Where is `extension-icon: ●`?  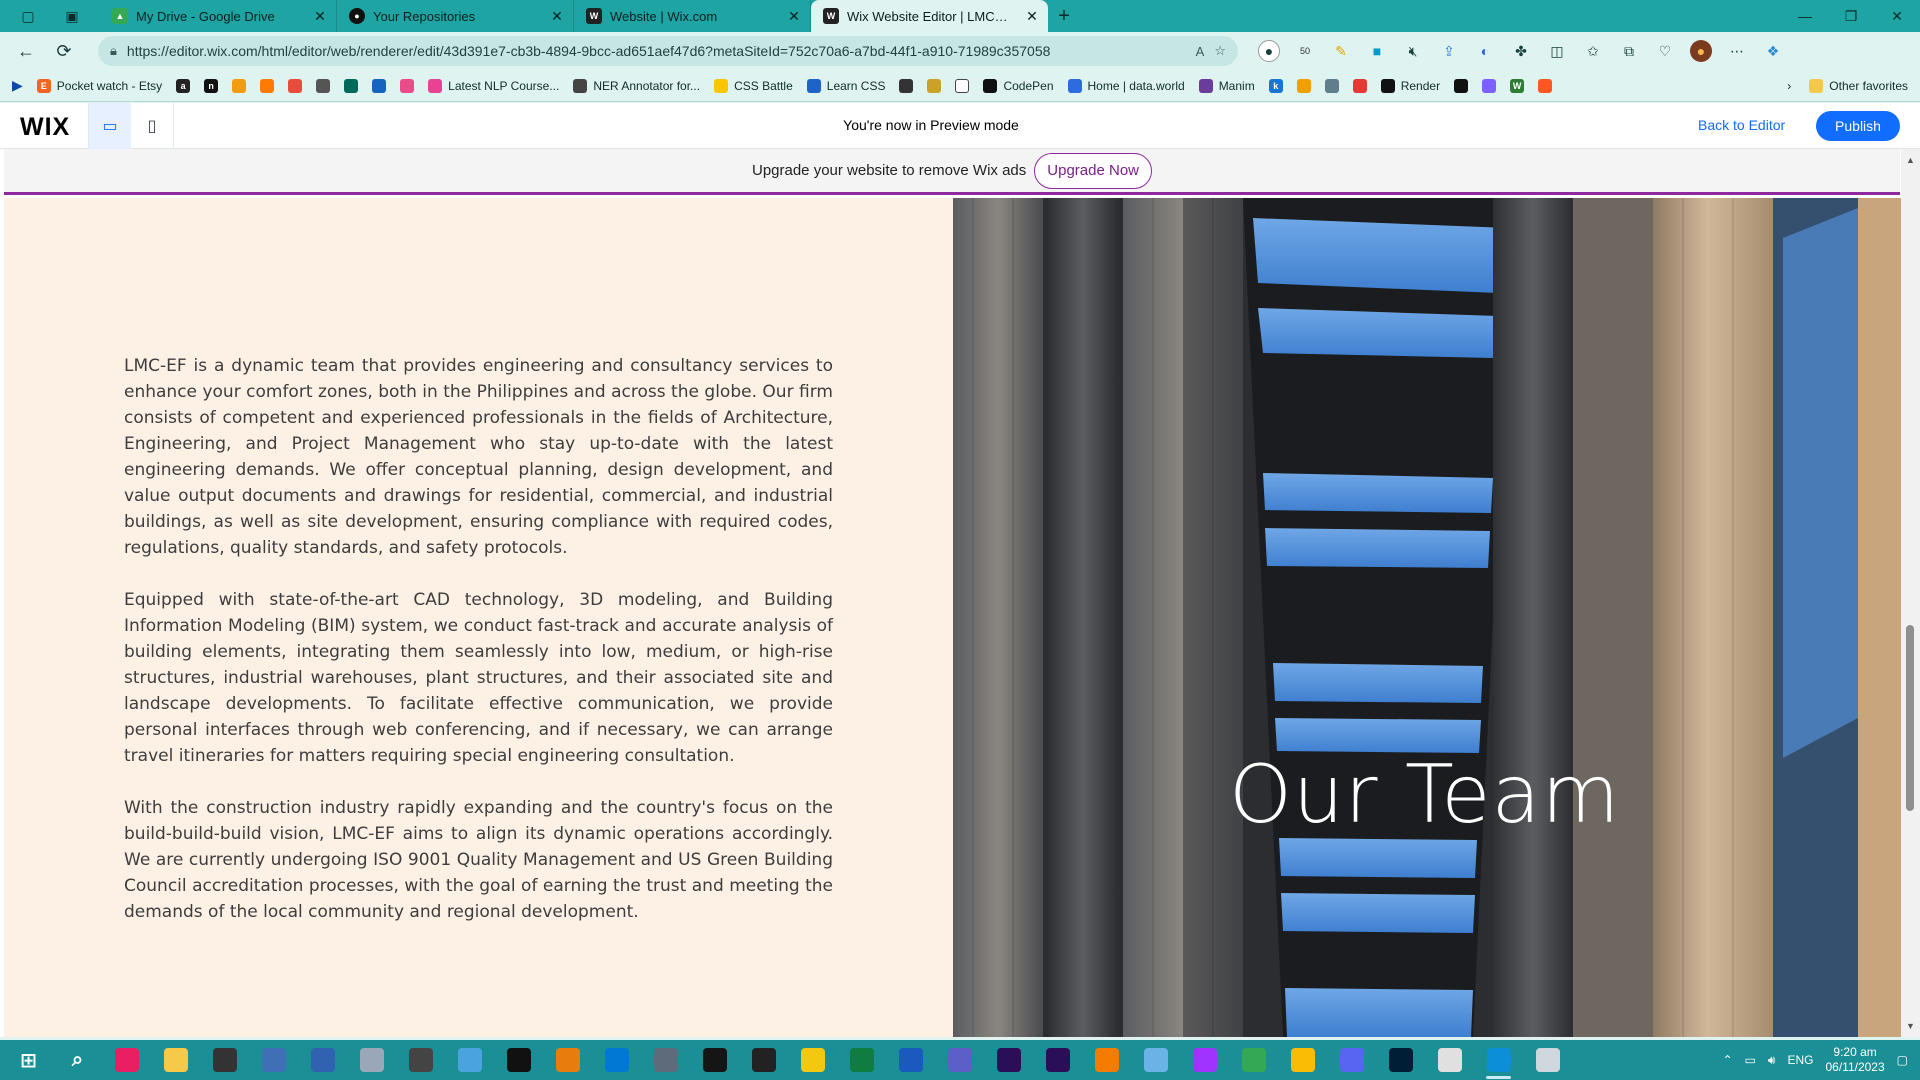
extension-icon: ● is located at coordinates (1269, 51).